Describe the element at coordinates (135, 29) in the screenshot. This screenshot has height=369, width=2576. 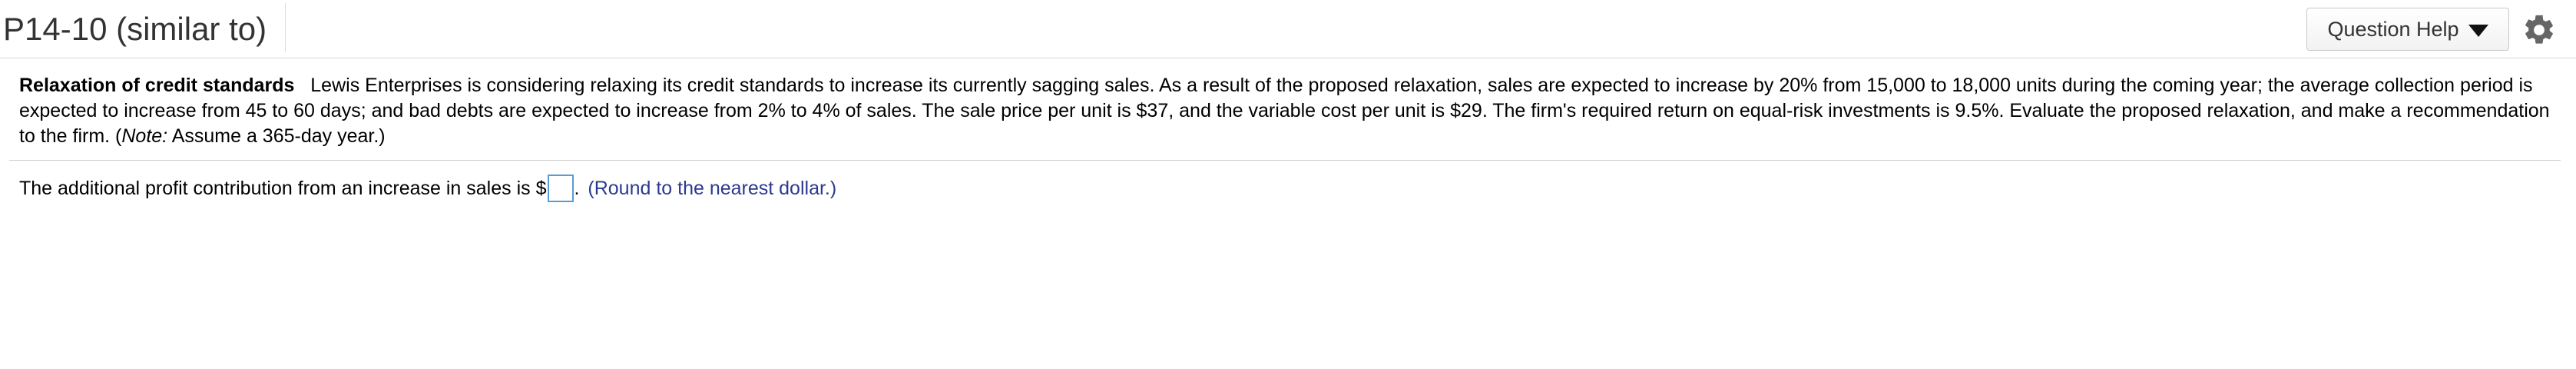
I see `page-title: P14-10 (similar to)` at that location.